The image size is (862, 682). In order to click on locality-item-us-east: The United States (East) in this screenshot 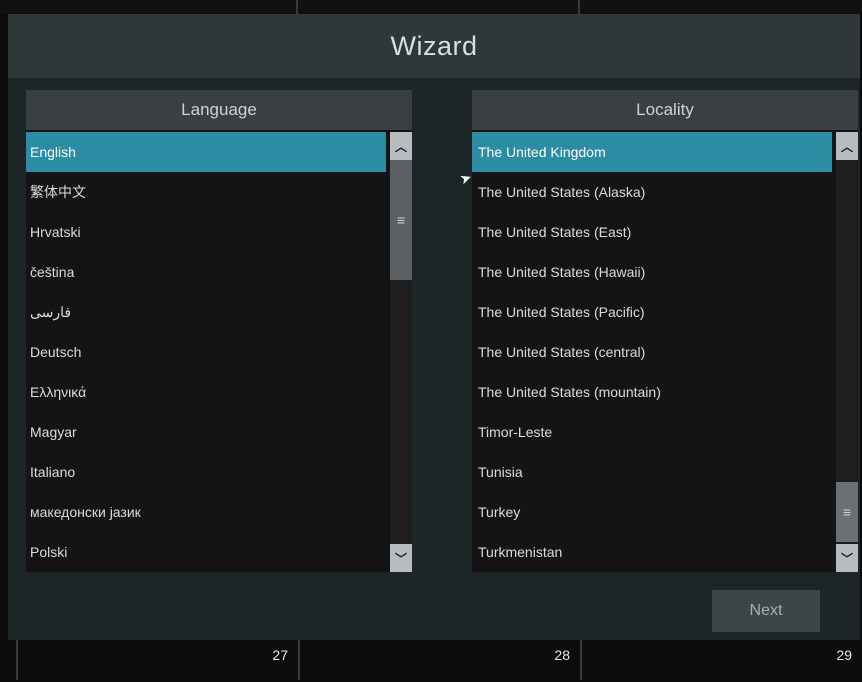, I will do `click(652, 232)`.